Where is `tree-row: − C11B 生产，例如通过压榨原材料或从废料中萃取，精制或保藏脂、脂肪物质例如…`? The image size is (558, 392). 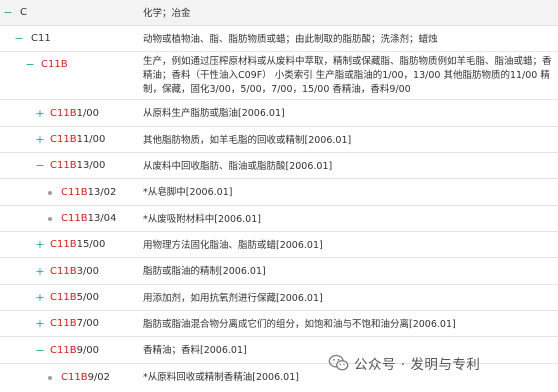
tree-row: − C11B 生产，例如通过压榨原材料或从废料中萃取，精制或保藏脂、脂肪物质例如… is located at coordinates (279, 76).